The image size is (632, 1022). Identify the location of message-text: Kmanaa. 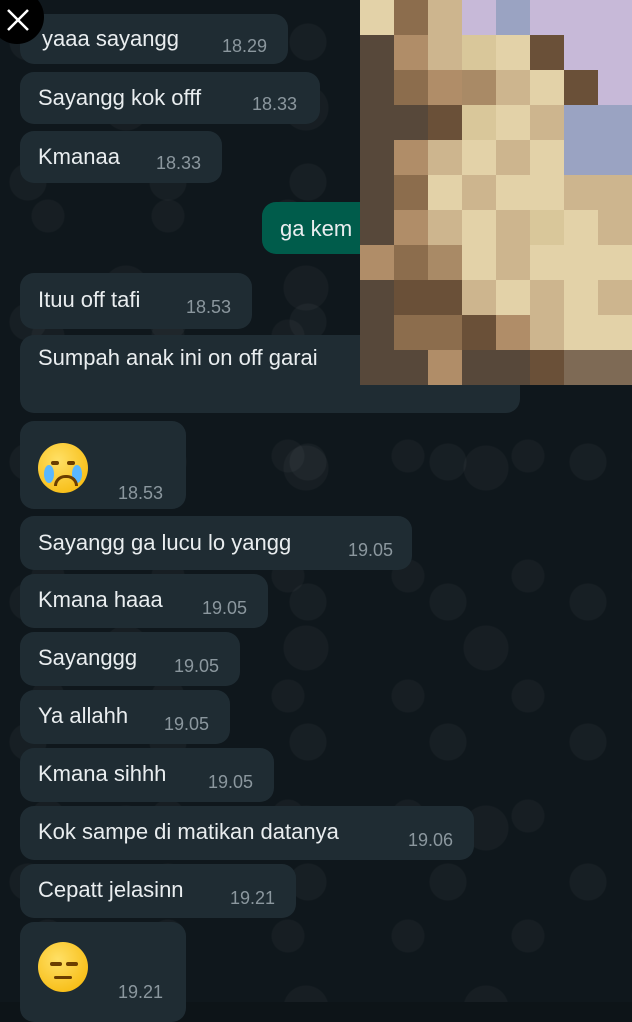
(79, 156).